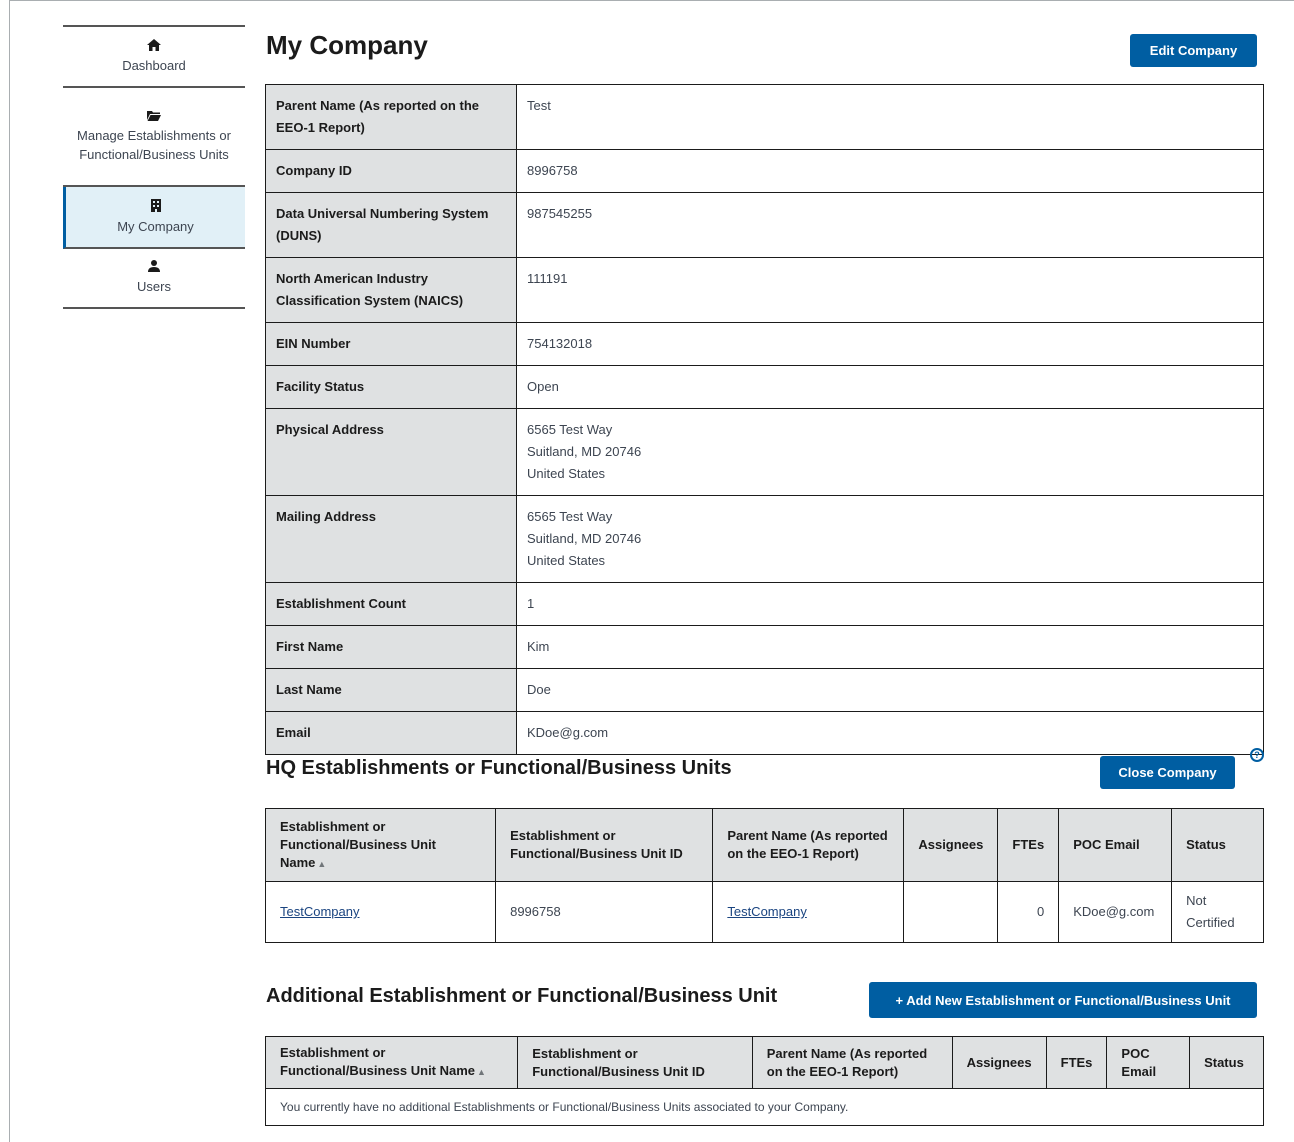 This screenshot has width=1294, height=1142. Describe the element at coordinates (391, 344) in the screenshot. I see `detail-label: EIN Number` at that location.